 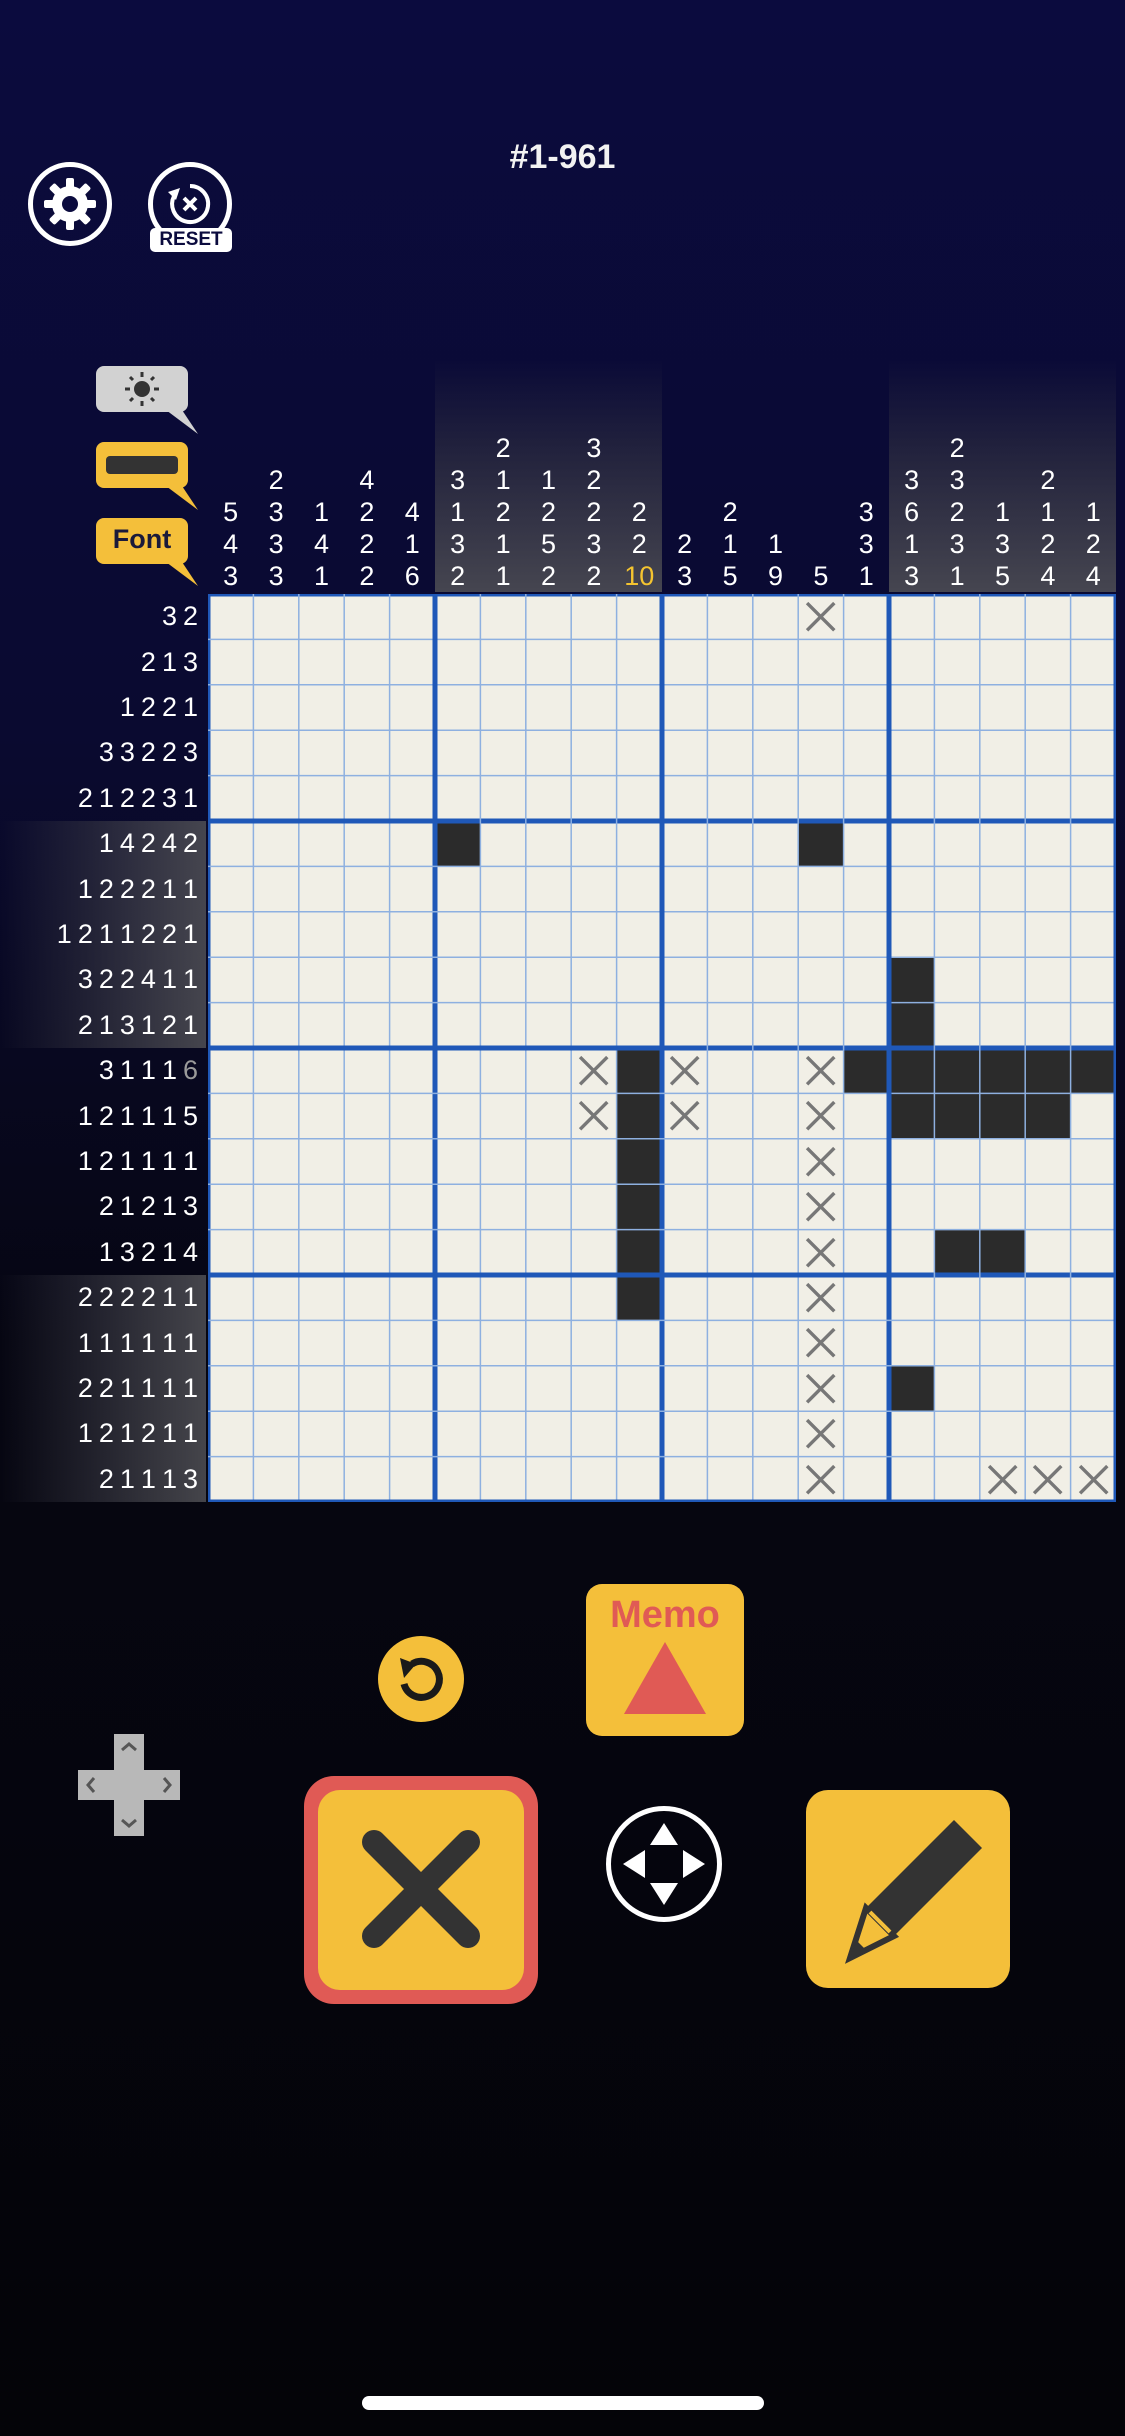 What do you see at coordinates (148, 479) in the screenshot?
I see `color-button` at bounding box center [148, 479].